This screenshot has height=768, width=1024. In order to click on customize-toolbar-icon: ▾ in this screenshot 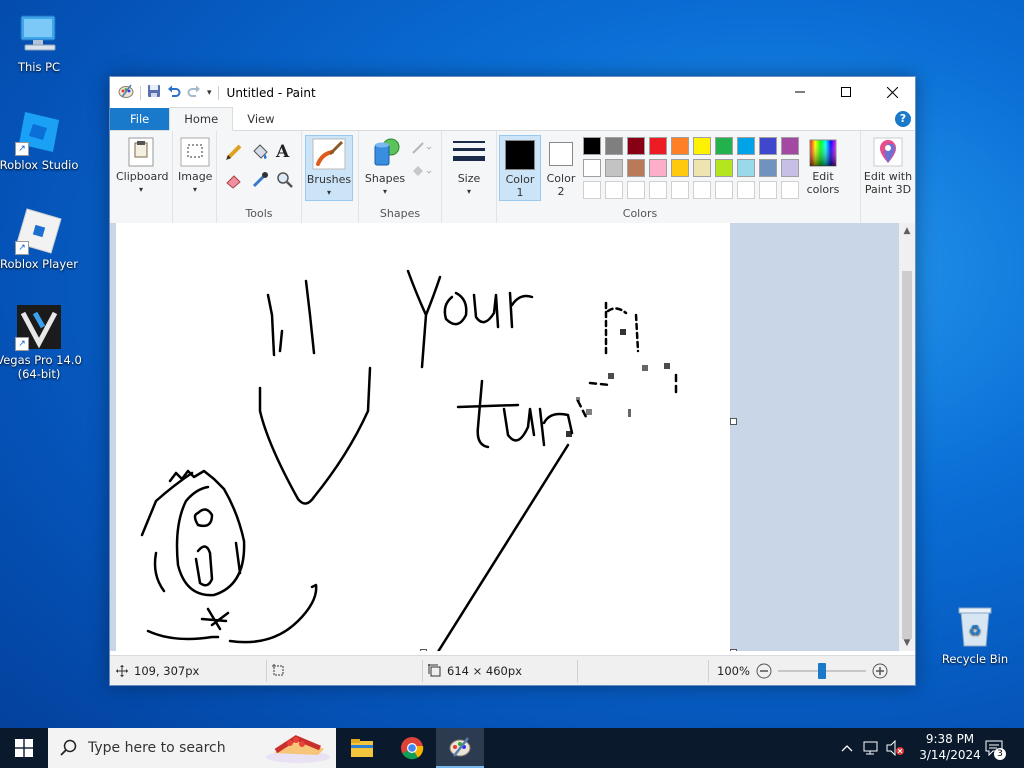, I will do `click(209, 93)`.